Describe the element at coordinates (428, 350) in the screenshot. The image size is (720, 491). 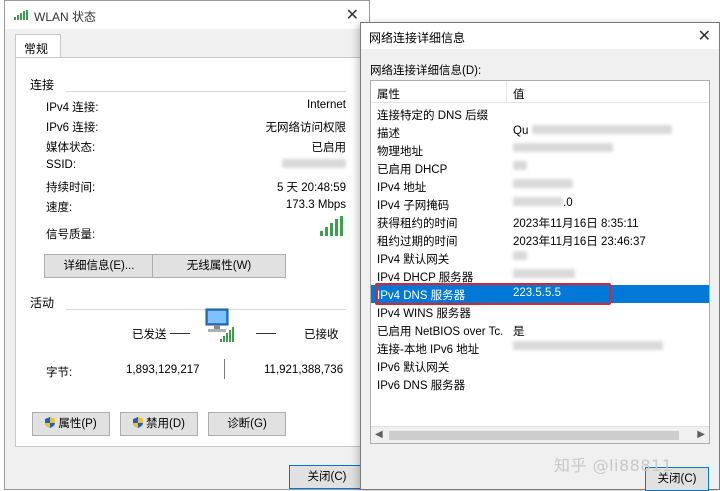
I see `row-key: 连接-本地 IPv6 地址` at that location.